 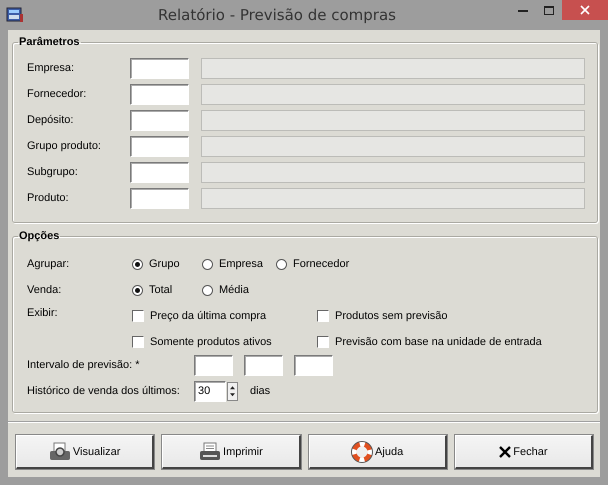 What do you see at coordinates (104, 391) in the screenshot?
I see `option-label: Histórico de venda dos últimos:` at bounding box center [104, 391].